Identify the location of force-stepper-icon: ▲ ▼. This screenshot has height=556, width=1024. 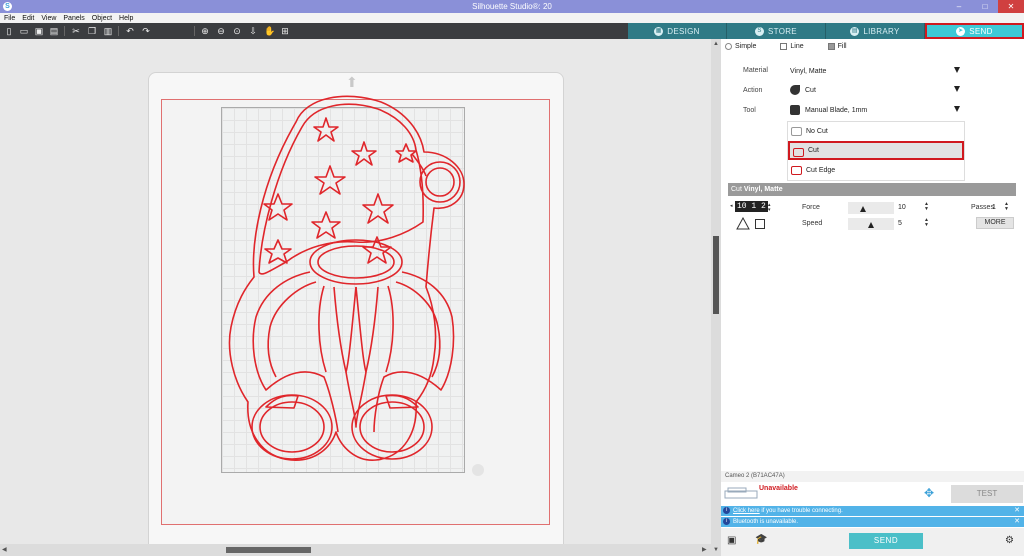
(926, 207).